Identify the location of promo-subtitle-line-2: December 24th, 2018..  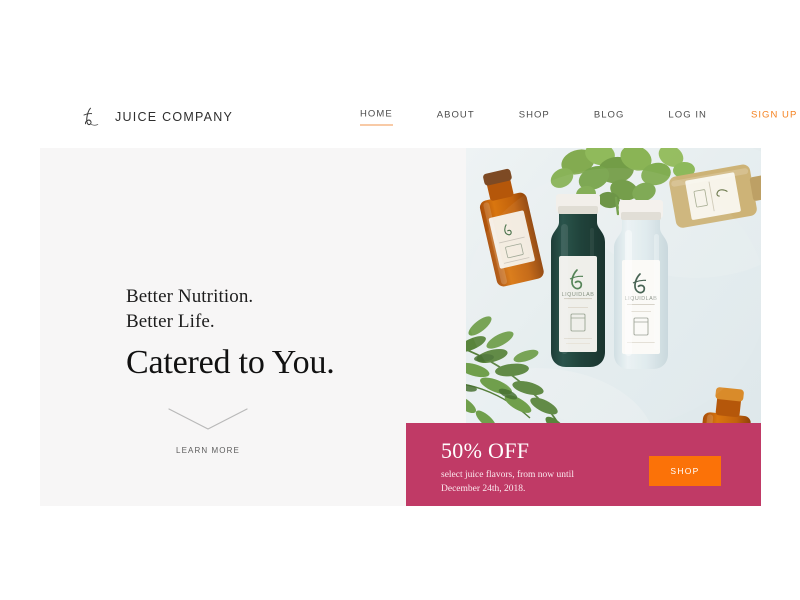
(483, 488).